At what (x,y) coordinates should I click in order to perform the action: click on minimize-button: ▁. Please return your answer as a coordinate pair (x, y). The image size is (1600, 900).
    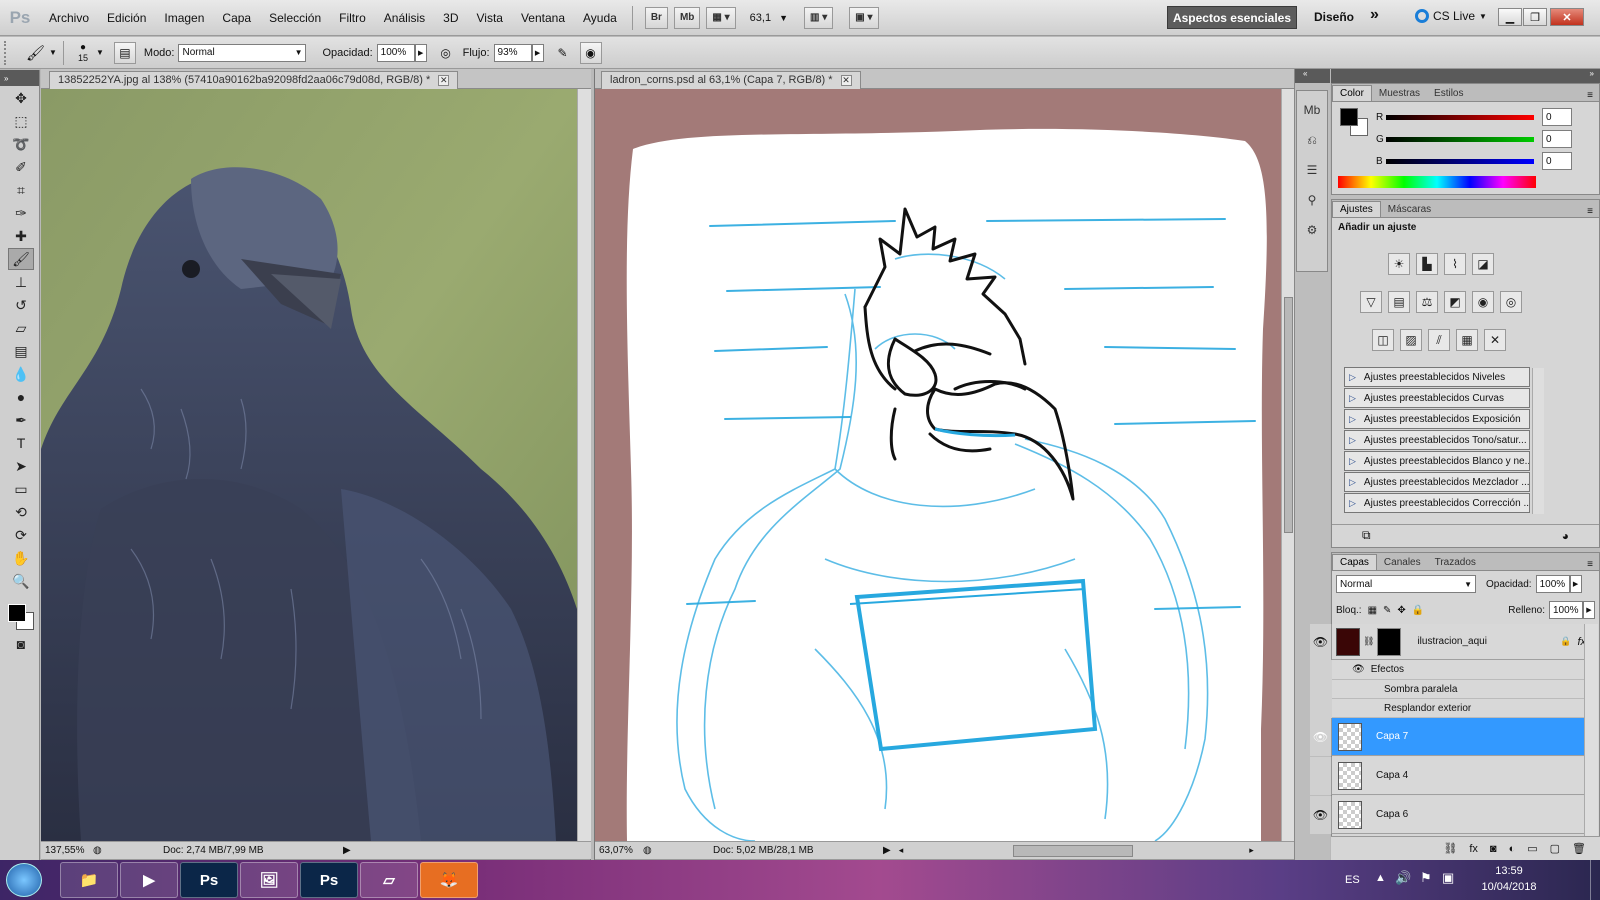
    Looking at the image, I should click on (1510, 17).